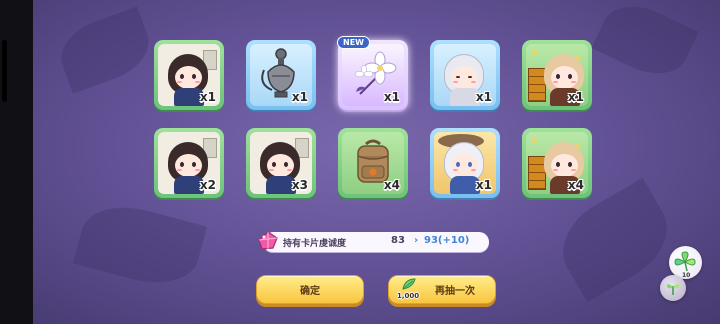 The width and height of the screenshot is (720, 324). Describe the element at coordinates (207, 185) in the screenshot. I see `card-quantity: x2` at that location.